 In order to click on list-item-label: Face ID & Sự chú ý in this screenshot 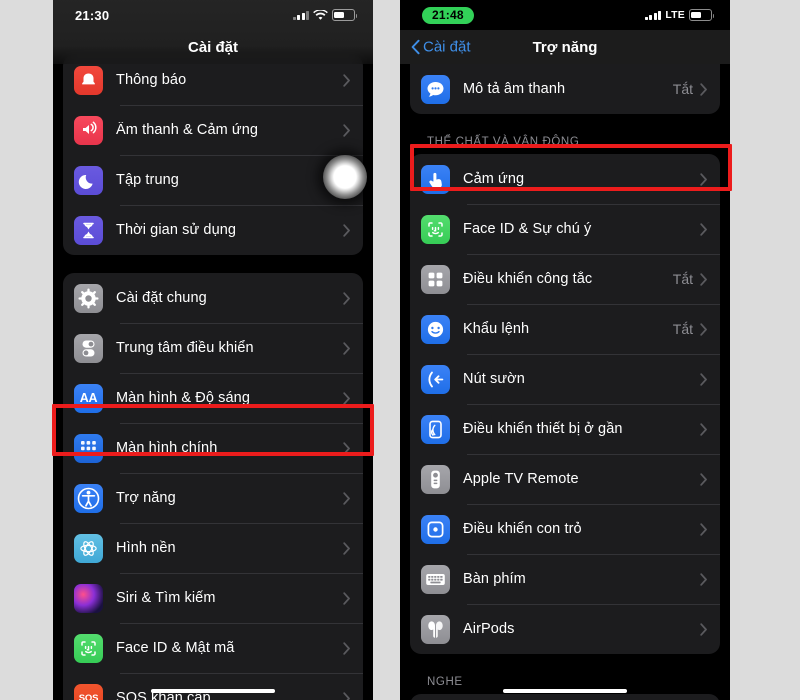, I will do `click(527, 229)`.